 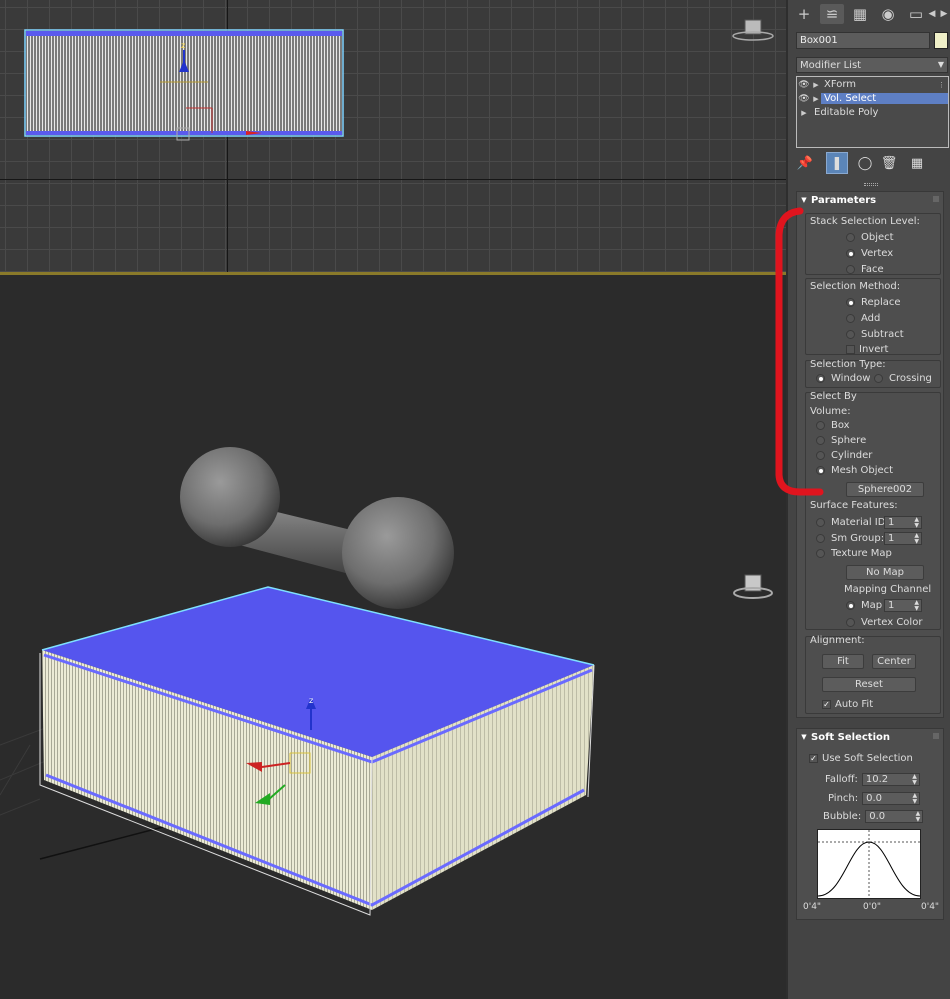 What do you see at coordinates (852, 522) in the screenshot?
I see `radio-material-id: Material ID:` at bounding box center [852, 522].